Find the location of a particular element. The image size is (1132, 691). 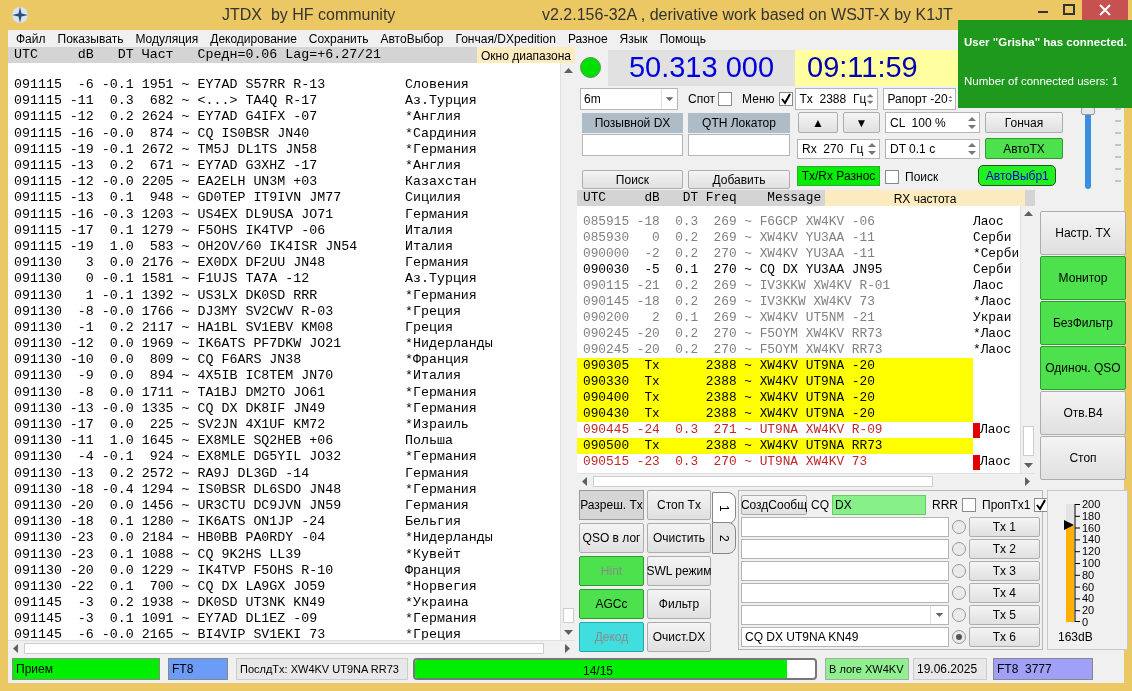

decode-line: 091130 -20 0.0 1229 ~ IK4TVP F5OHS R-10 is located at coordinates (206, 570).